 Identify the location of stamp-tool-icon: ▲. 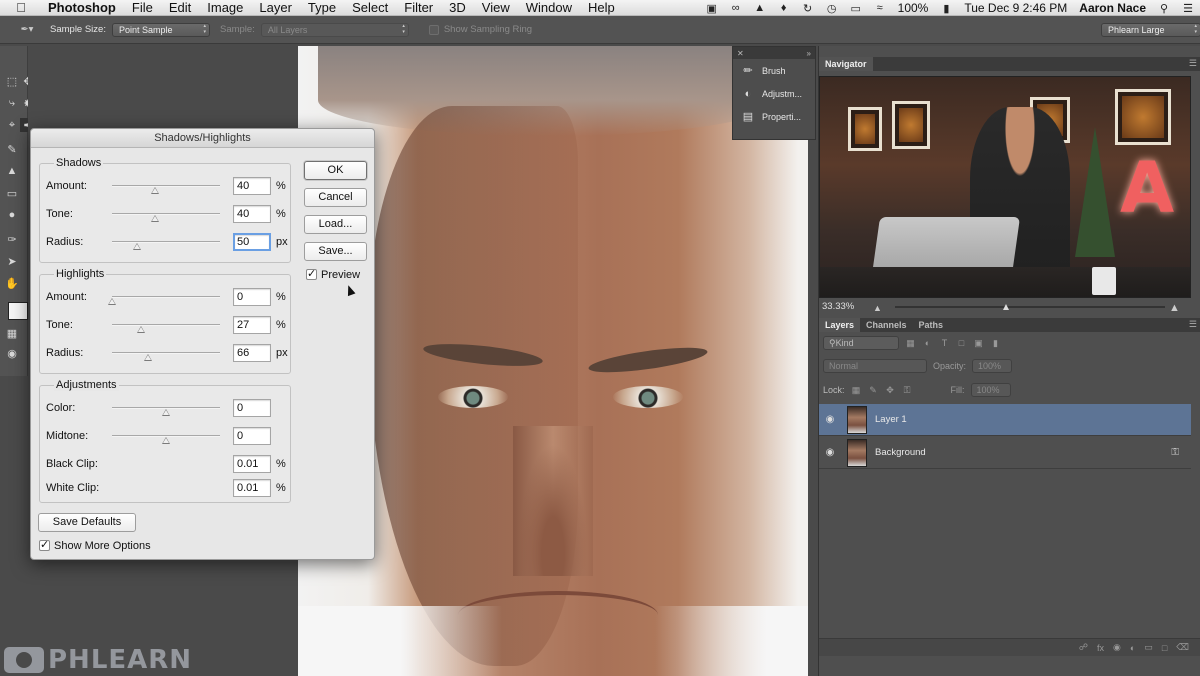
(12, 171).